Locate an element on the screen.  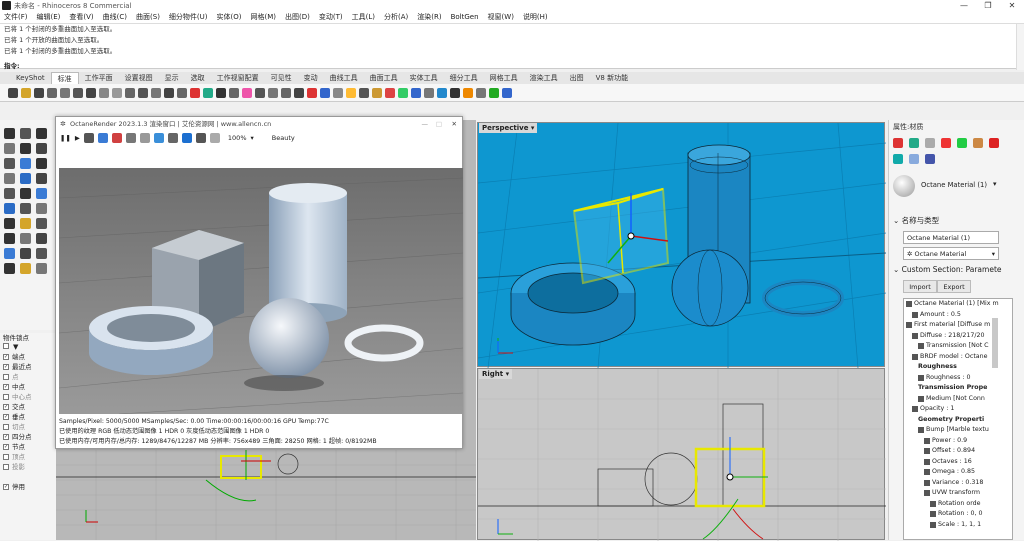
layers-icon is located at coordinates (214, 138).